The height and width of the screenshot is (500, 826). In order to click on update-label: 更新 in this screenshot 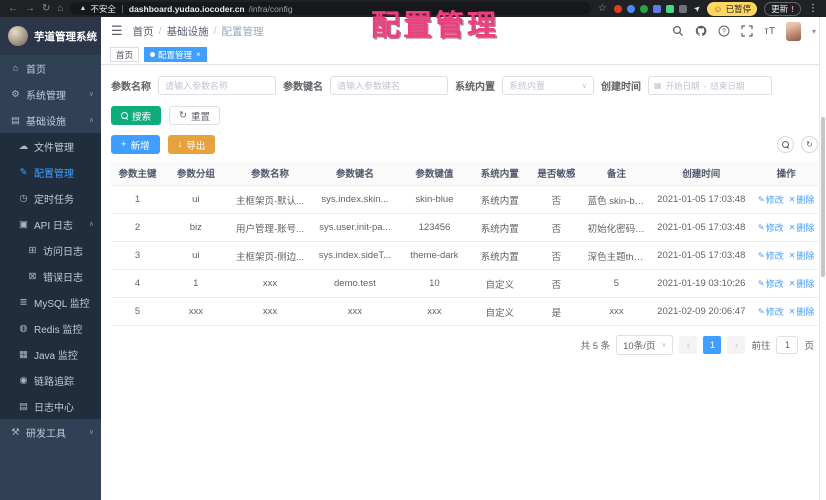, I will do `click(780, 8)`.